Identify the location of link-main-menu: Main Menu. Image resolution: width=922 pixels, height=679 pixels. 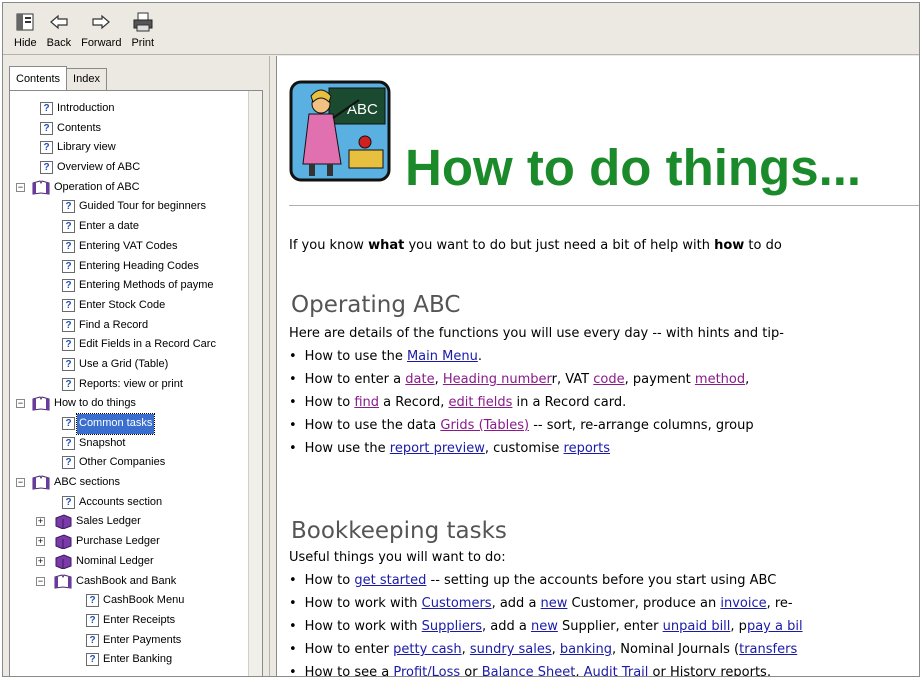
(442, 356).